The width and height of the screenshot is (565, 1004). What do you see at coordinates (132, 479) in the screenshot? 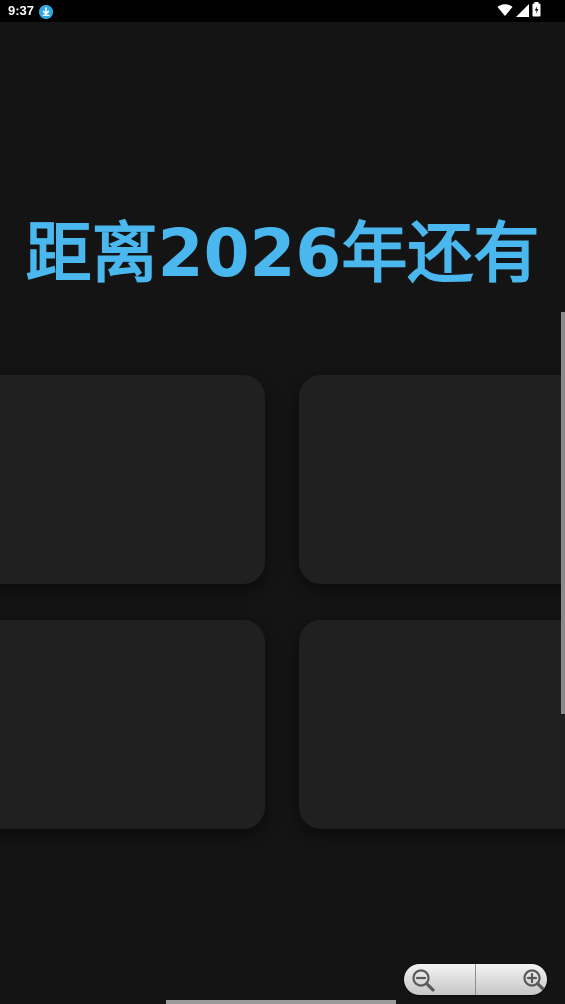
I see `countdown-card-1: 4` at bounding box center [132, 479].